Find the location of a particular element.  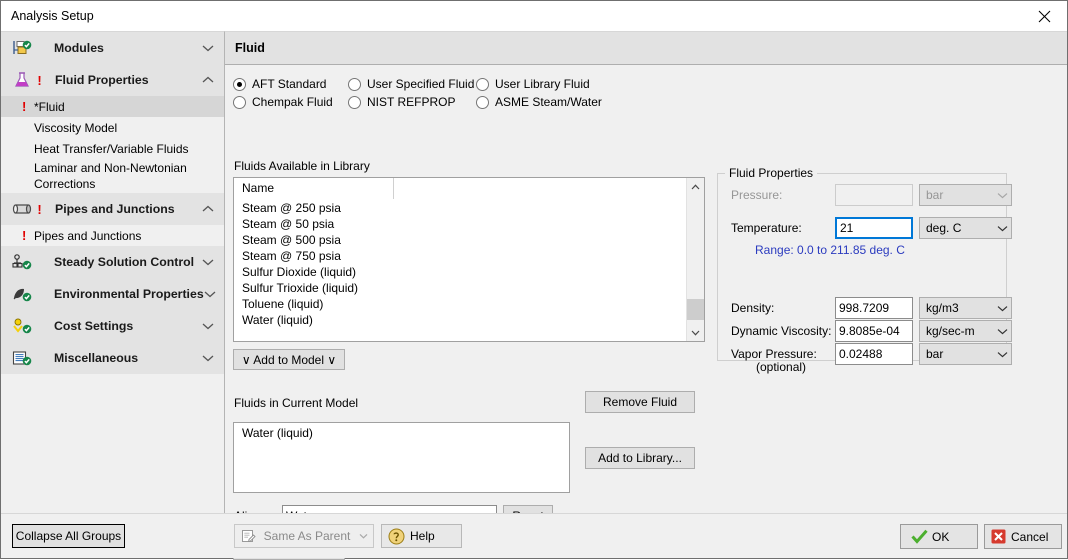

temperature-unit-value: deg. C is located at coordinates (944, 228).